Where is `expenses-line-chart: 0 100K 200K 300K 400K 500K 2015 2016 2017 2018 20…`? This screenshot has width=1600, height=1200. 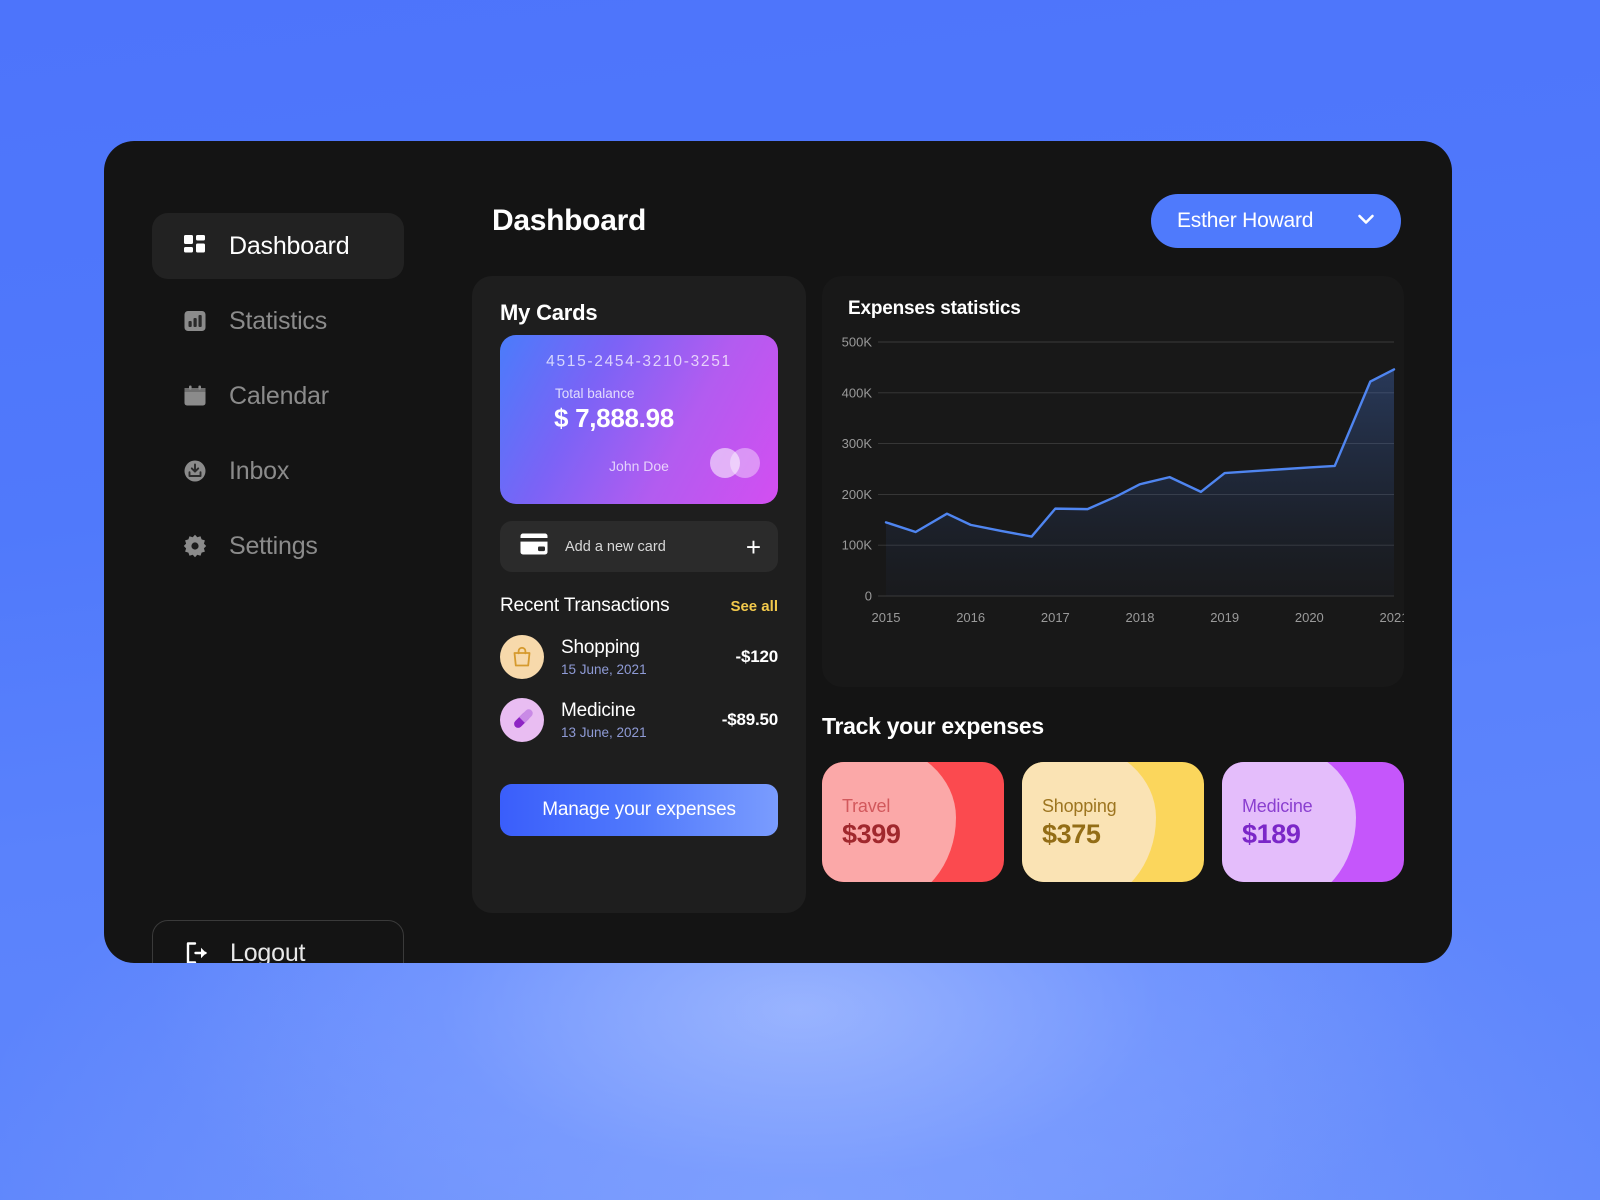 expenses-line-chart: 0 100K 200K 300K 400K 500K 2015 2016 2017 2018 20… is located at coordinates (1113, 507).